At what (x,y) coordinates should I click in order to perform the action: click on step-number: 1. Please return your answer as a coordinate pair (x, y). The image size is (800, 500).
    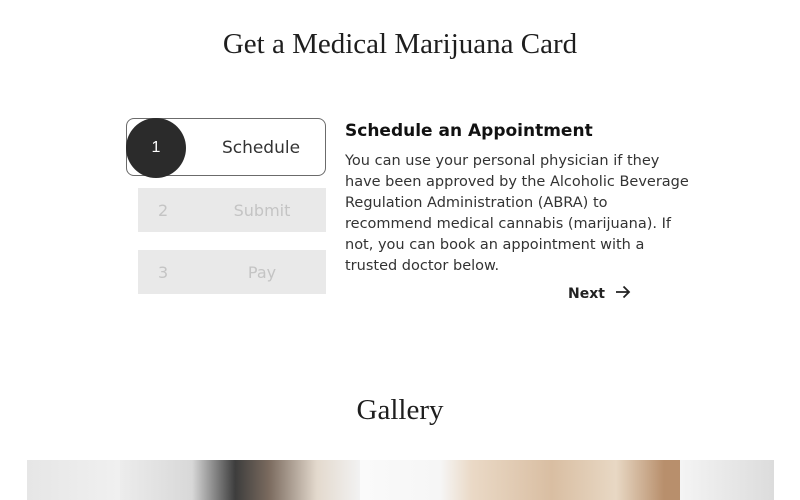
    Looking at the image, I should click on (156, 148).